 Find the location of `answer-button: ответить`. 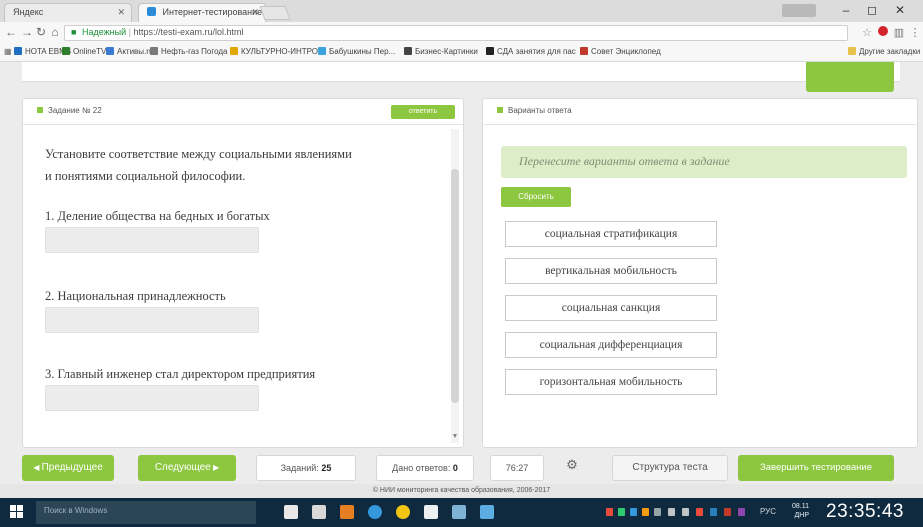

answer-button: ответить is located at coordinates (423, 112).